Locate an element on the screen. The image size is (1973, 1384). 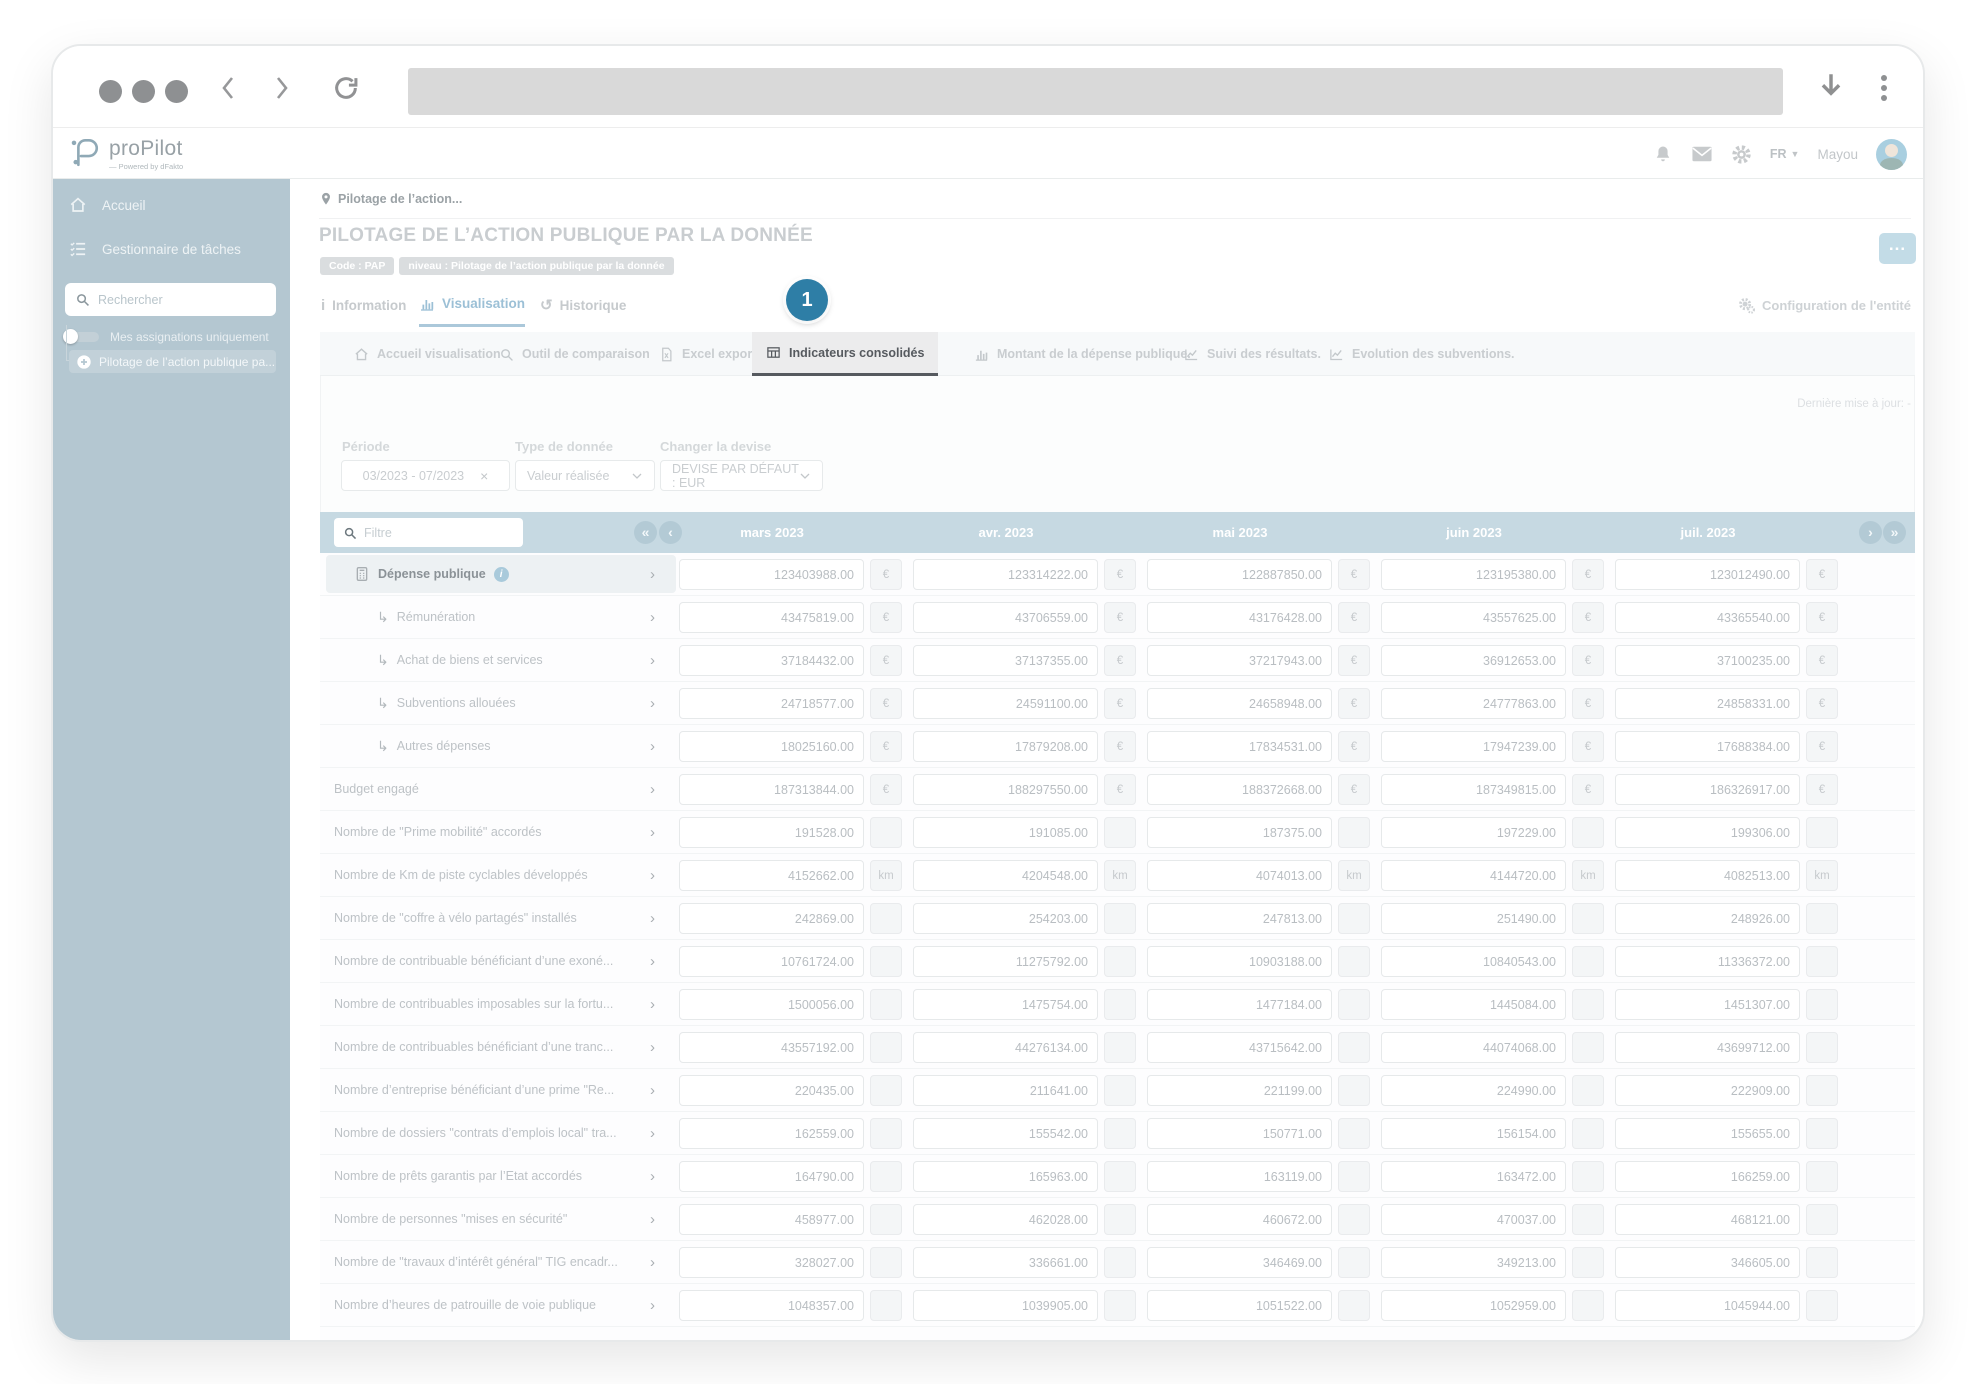
value-input: 187313844.00 is located at coordinates (771, 789).